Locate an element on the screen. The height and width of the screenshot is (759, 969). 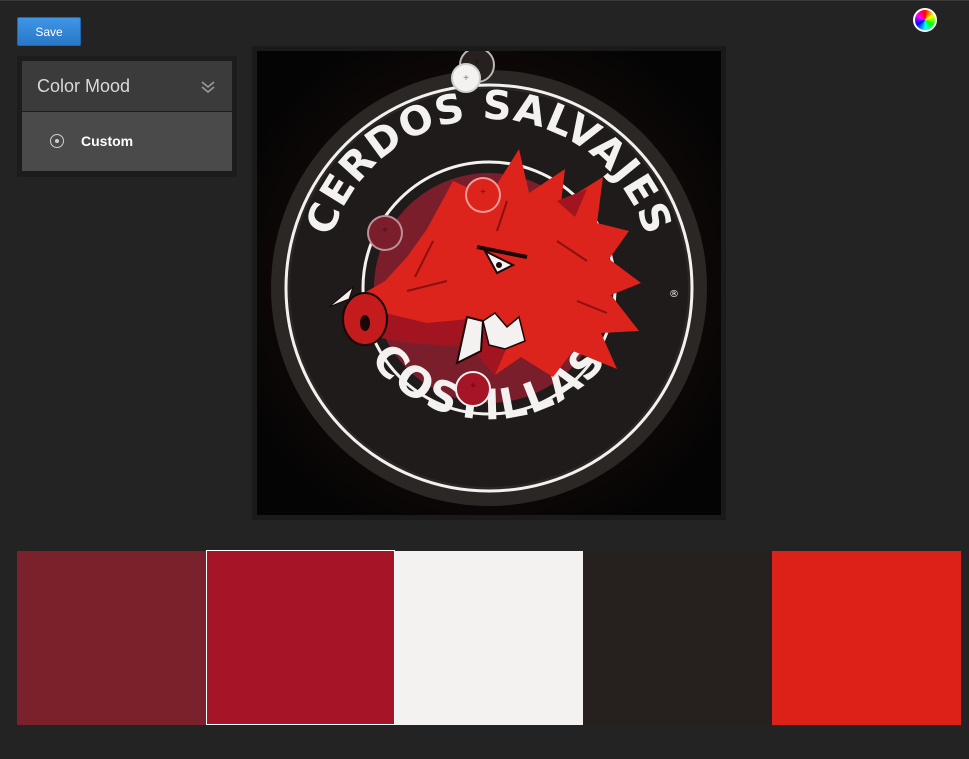
double-chevron-down-icon is located at coordinates (208, 87).